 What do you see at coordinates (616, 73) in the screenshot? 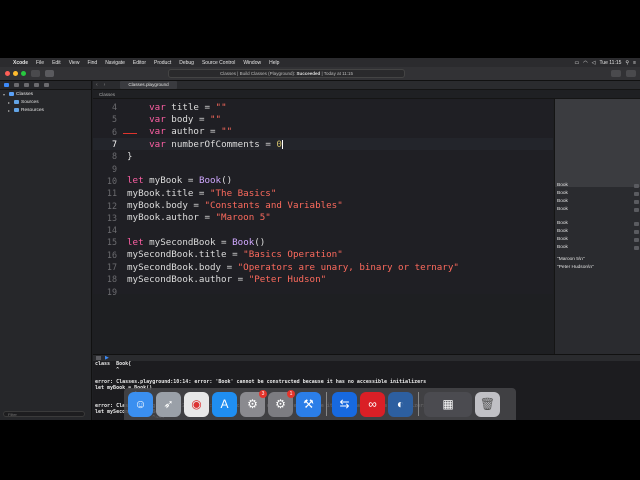
I see `library-button` at bounding box center [616, 73].